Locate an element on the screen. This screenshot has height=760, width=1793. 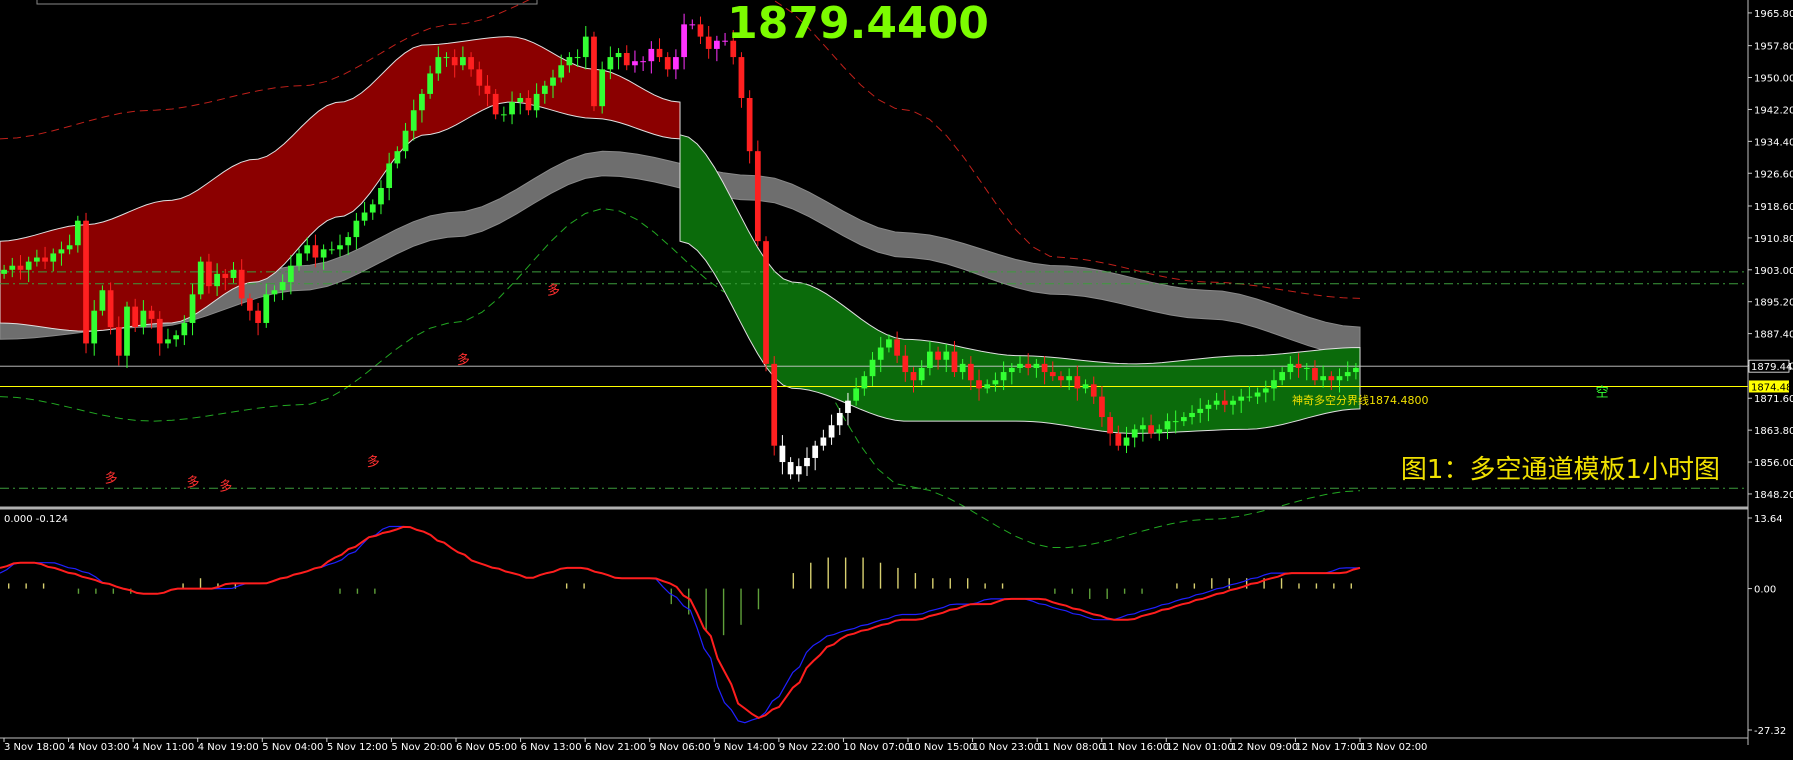
price-tick-label: 1863.80 is located at coordinates (1773, 431).